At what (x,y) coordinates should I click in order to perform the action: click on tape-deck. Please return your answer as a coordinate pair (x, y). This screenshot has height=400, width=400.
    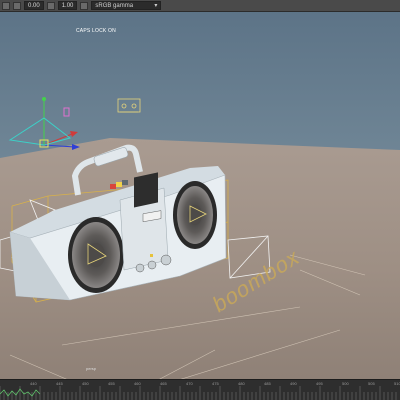
    Looking at the image, I should click on (146, 190).